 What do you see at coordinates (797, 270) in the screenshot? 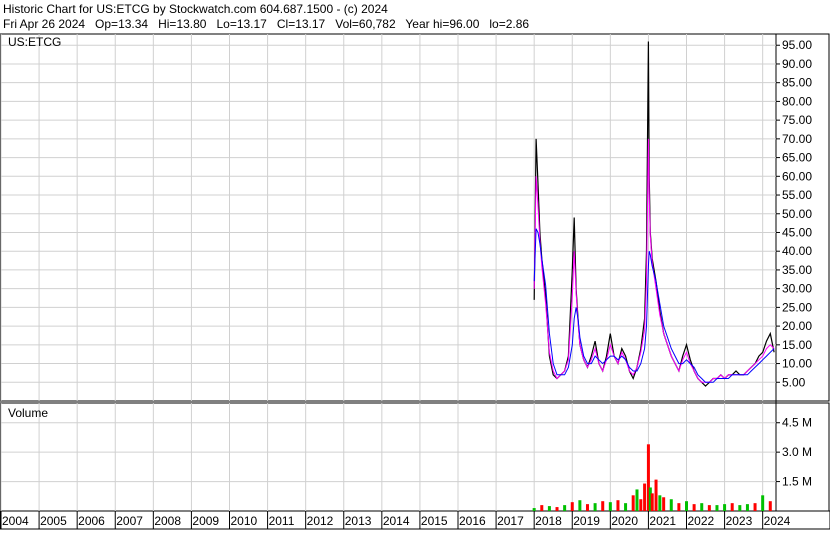
I see `price-label: 35.00` at bounding box center [797, 270].